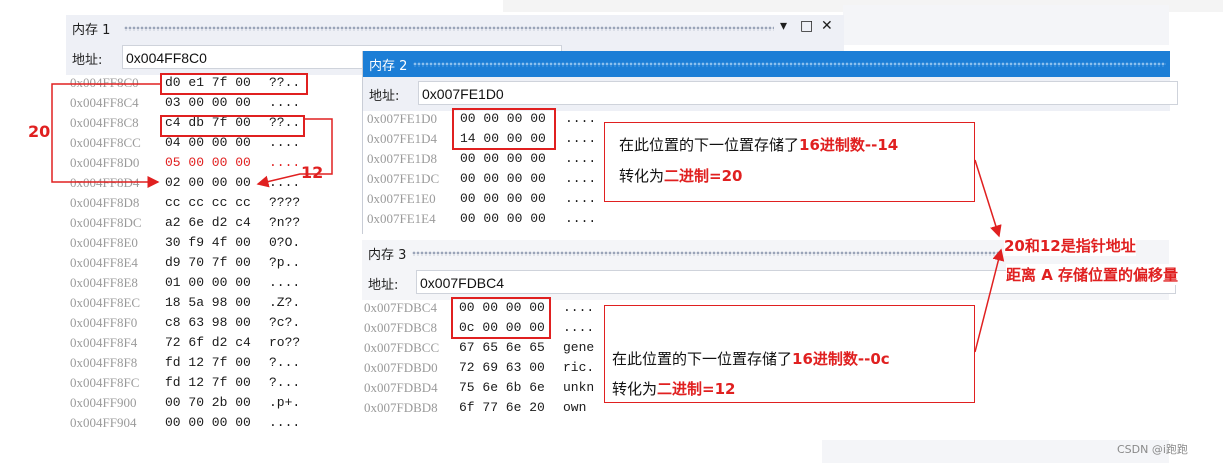 The image size is (1223, 463). Describe the element at coordinates (988, 198) in the screenshot. I see `arrow-note1-conclusion` at that location.